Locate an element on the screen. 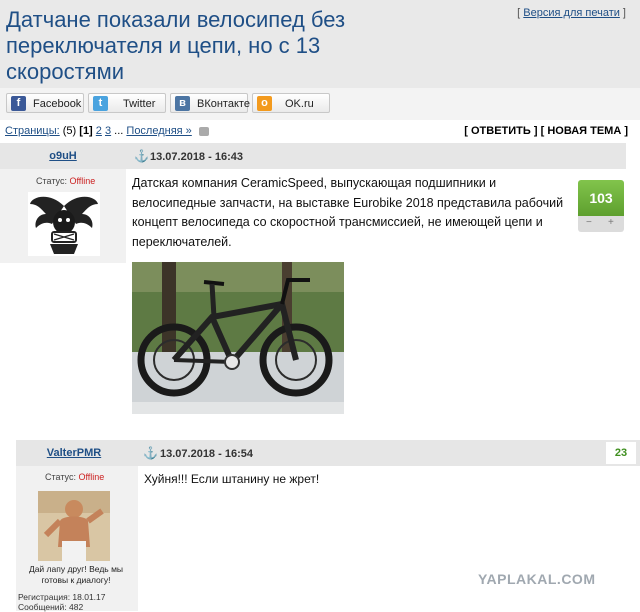  topic-actions: [ ОТВЕТИТЬ ] [ НОВАЯ ТЕМА ] is located at coordinates (546, 131).